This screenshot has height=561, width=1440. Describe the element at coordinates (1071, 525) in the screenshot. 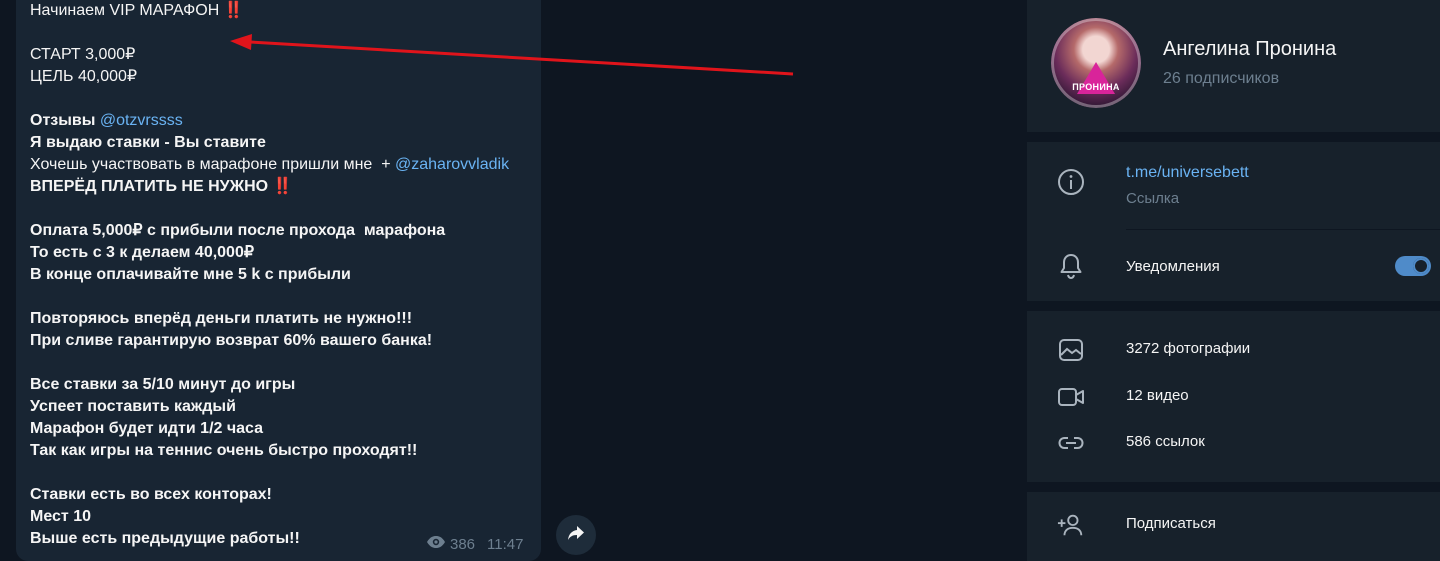

I see `add-user-icon` at that location.